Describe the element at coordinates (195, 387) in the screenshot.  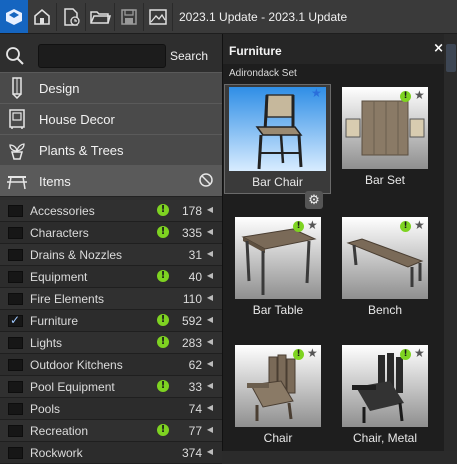
I see `item-count: 33` at that location.